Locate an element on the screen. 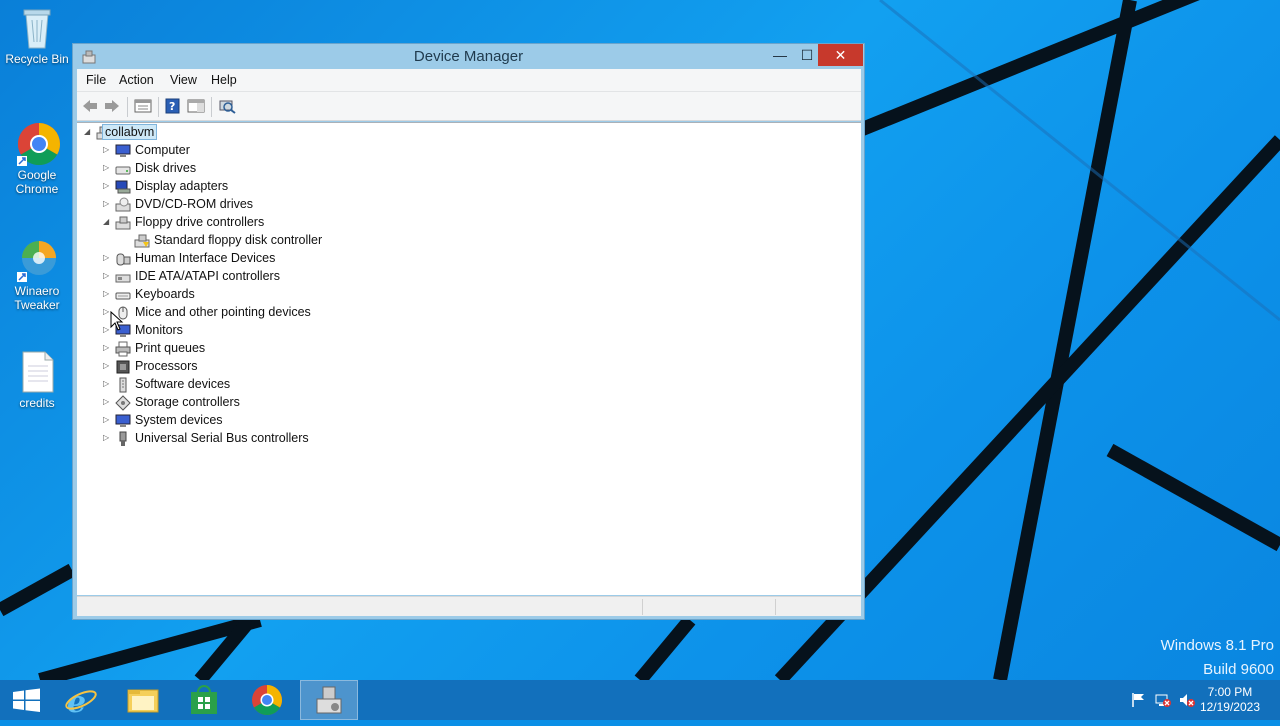  clock-time: 7:00 PM is located at coordinates (1230, 692).